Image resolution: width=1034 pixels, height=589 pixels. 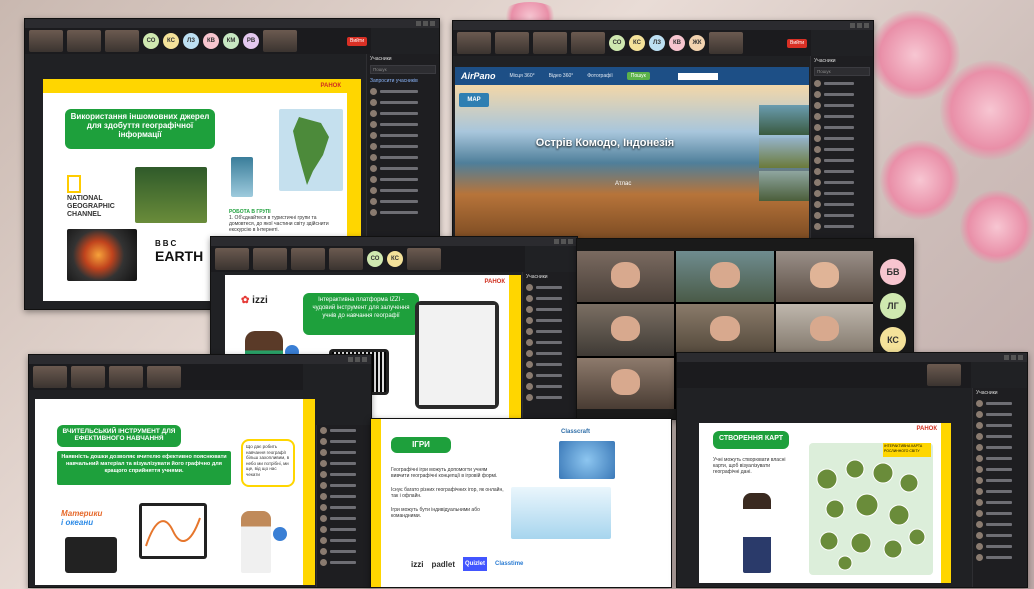 I want to click on nav-link: Фотографії, so click(x=600, y=76).